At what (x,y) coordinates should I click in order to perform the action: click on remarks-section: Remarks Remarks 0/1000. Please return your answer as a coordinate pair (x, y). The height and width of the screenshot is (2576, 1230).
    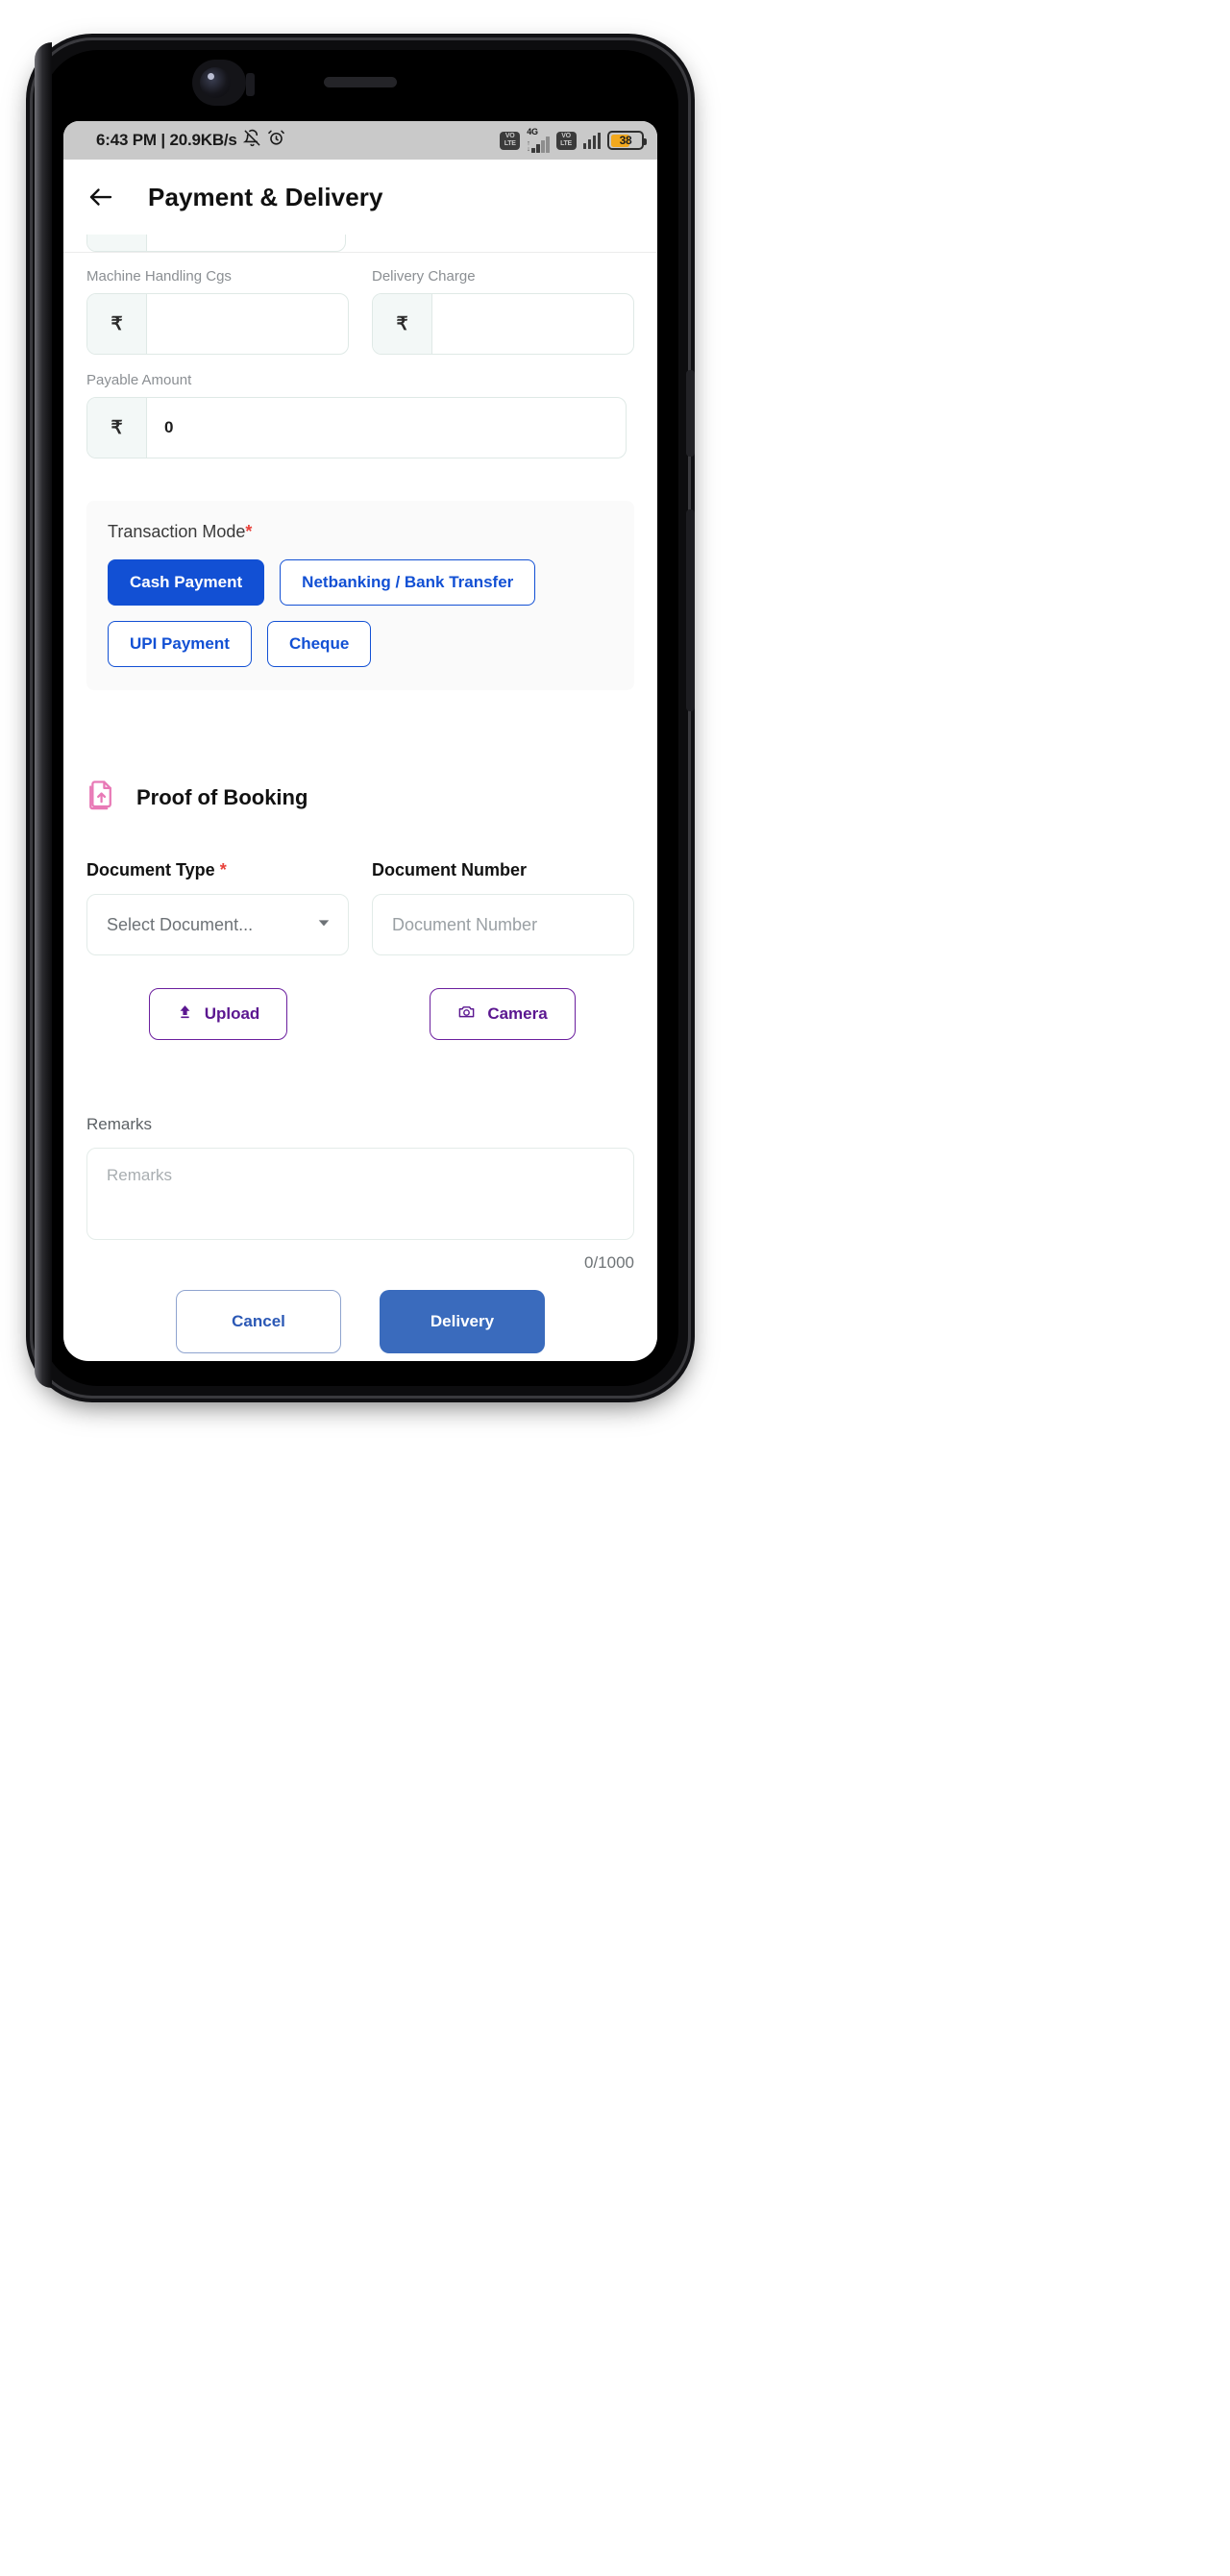
    Looking at the image, I should click on (360, 1194).